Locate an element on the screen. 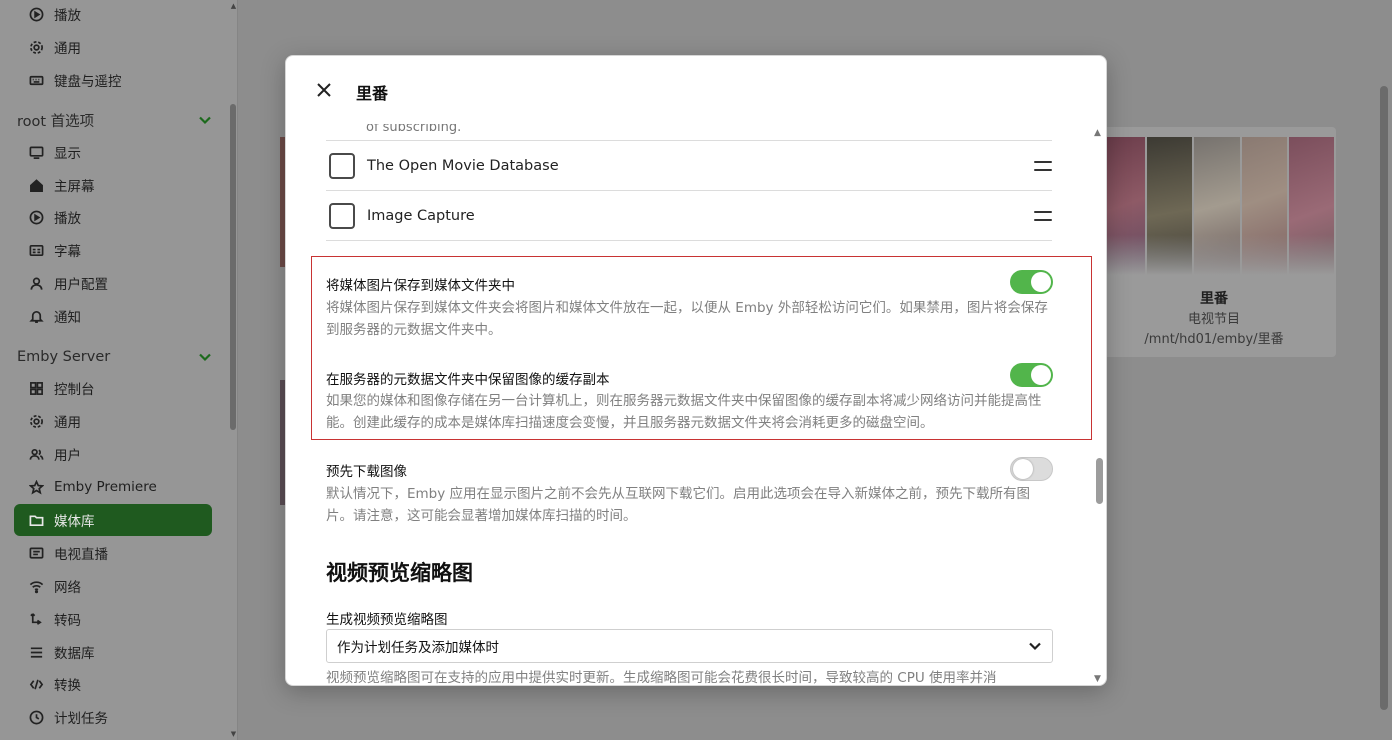 The width and height of the screenshot is (1392, 740). keyboard-icon is located at coordinates (36, 80).